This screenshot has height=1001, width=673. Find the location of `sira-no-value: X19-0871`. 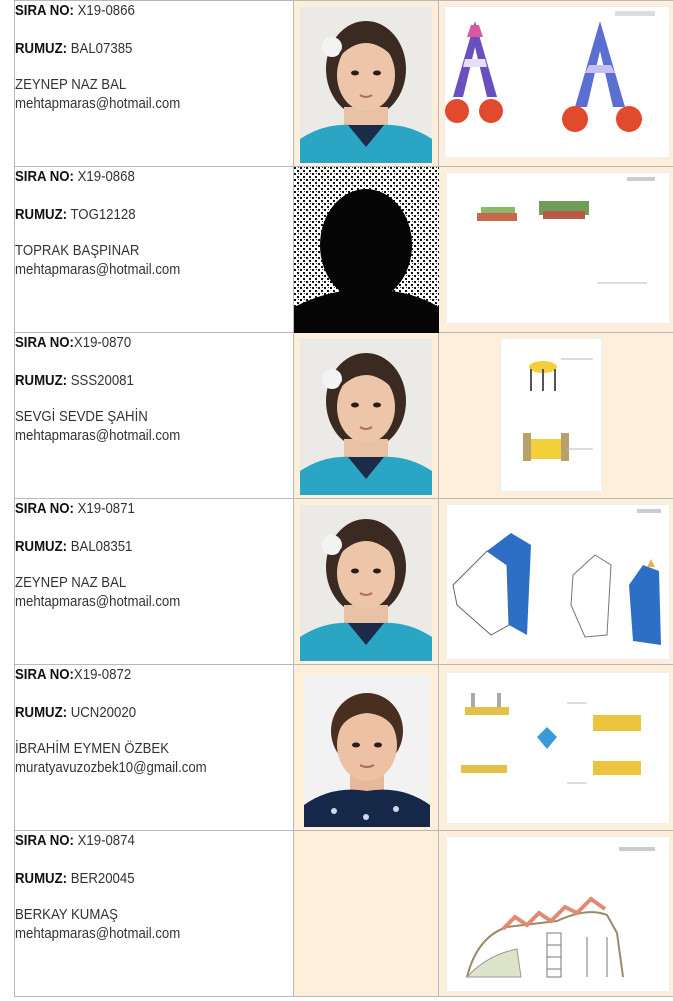

sira-no-value: X19-0871 is located at coordinates (104, 508).